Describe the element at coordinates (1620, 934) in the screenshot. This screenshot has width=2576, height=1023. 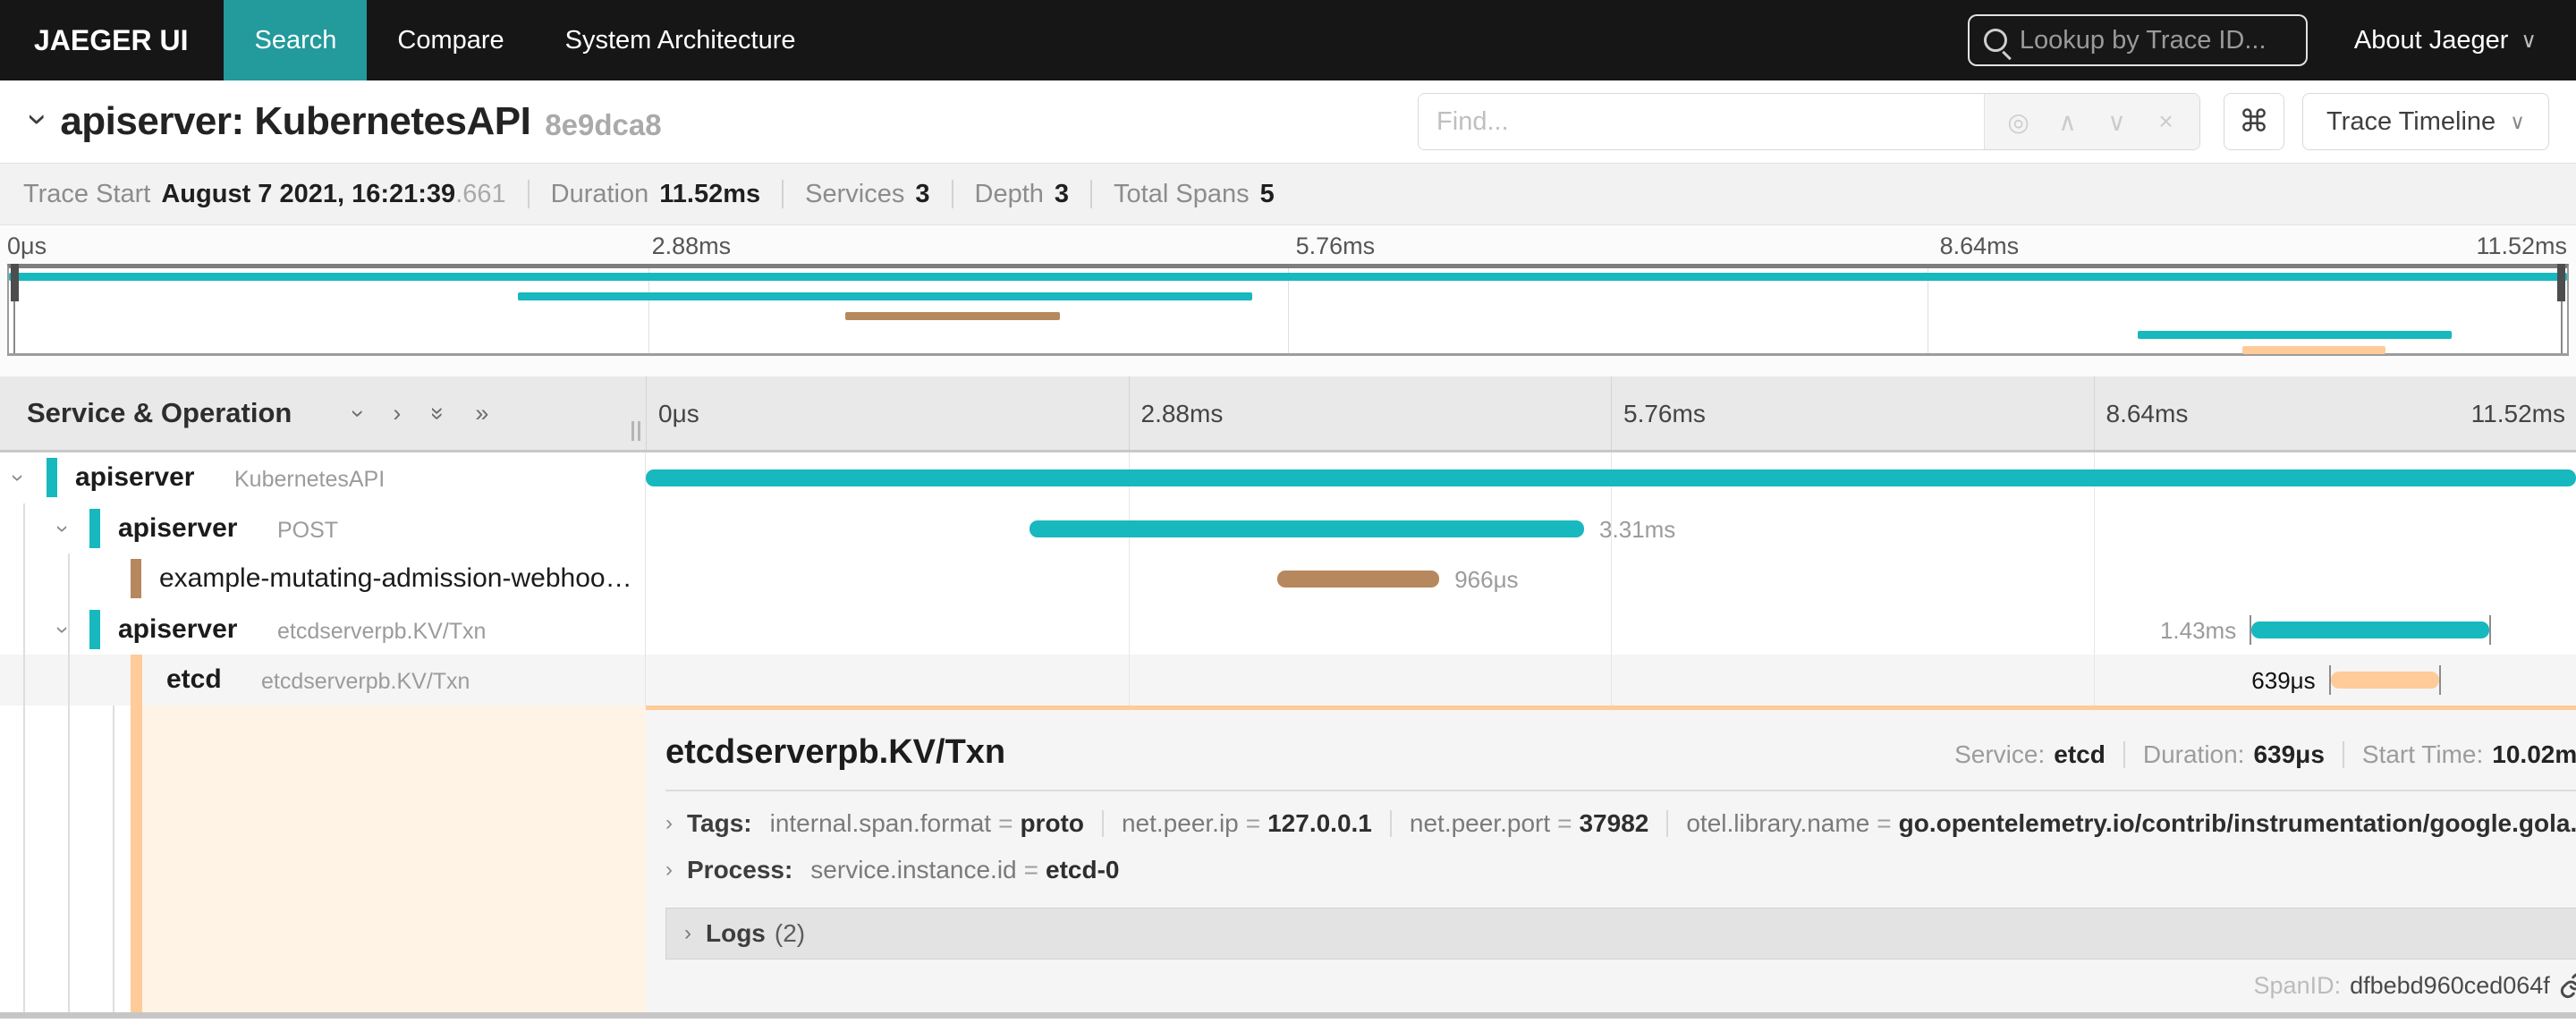
I see `logs-expander: › Logs (2)` at that location.